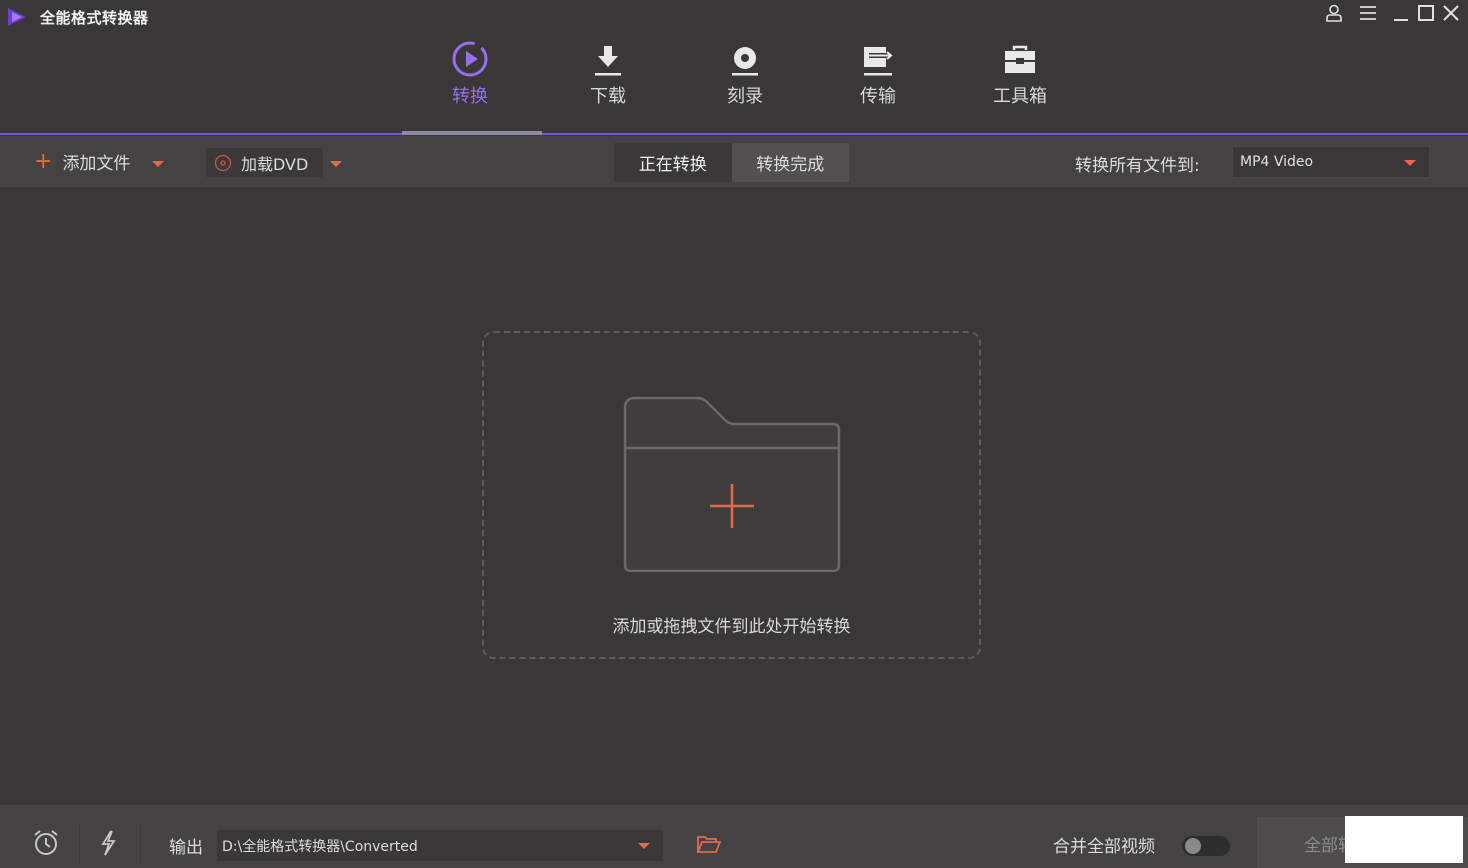 The width and height of the screenshot is (1468, 868). I want to click on tab-convert: 转换, so click(470, 73).